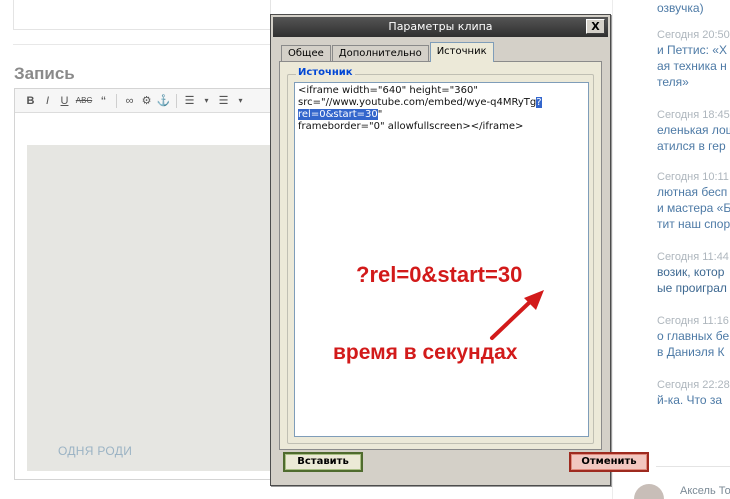 This screenshot has width=730, height=499. I want to click on editor-toolbar: B I U ABC “ ∞ ⚙ ⚓ ☰ ▾ ☰ ▾, so click(143, 101).